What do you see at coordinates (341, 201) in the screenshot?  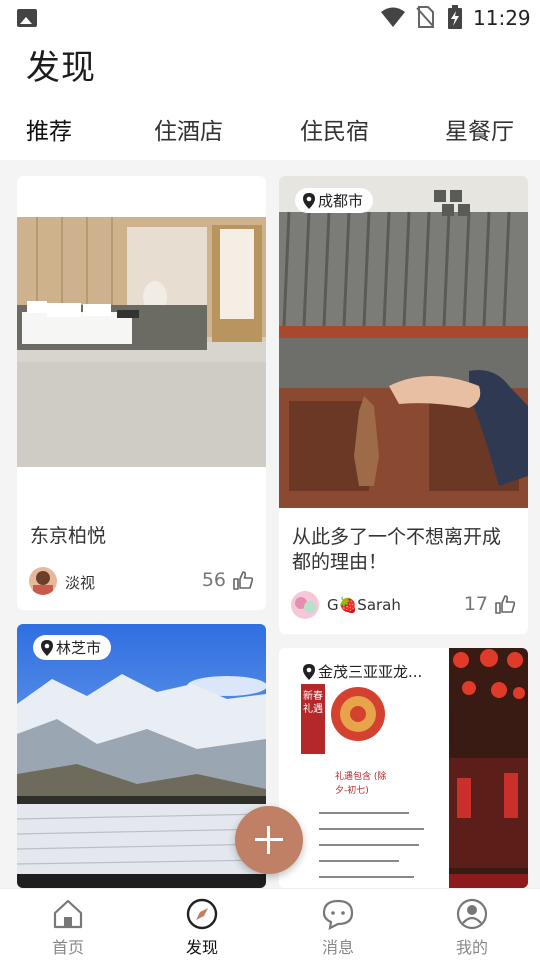 I see `location-name: 成都市` at bounding box center [341, 201].